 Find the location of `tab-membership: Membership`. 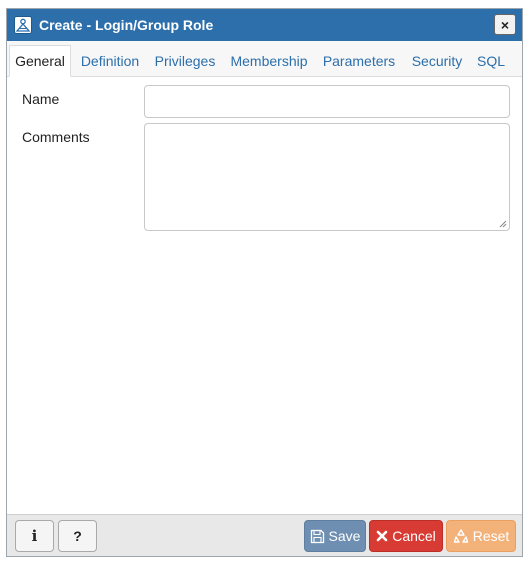

tab-membership: Membership is located at coordinates (269, 61).